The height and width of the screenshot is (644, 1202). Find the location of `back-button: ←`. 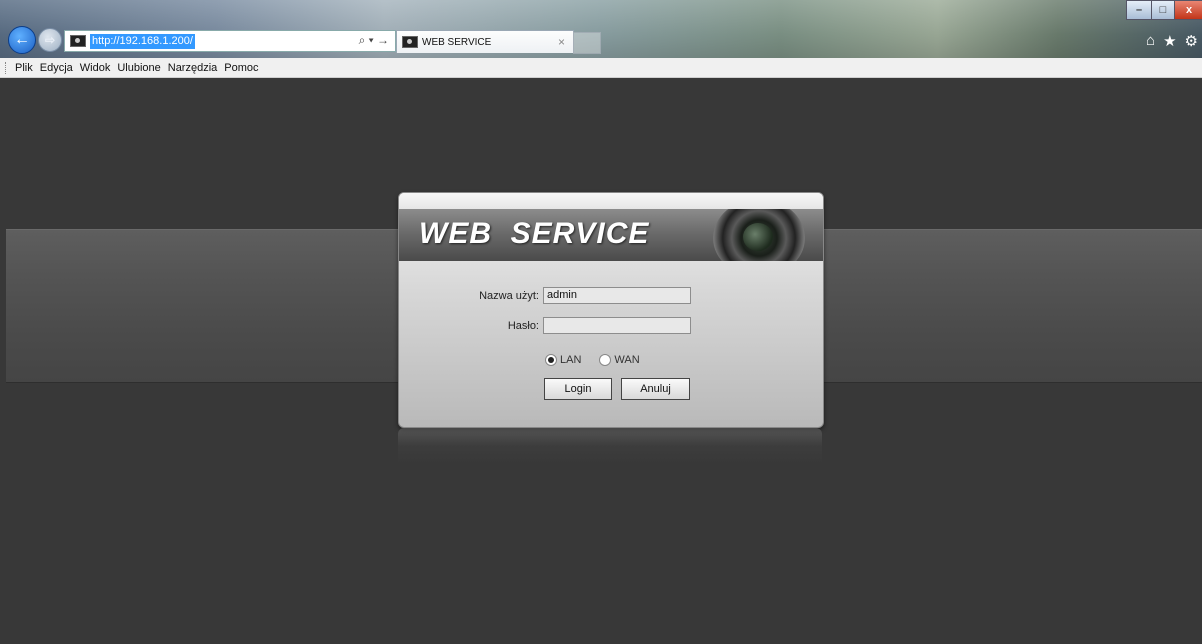

back-button: ← is located at coordinates (22, 40).